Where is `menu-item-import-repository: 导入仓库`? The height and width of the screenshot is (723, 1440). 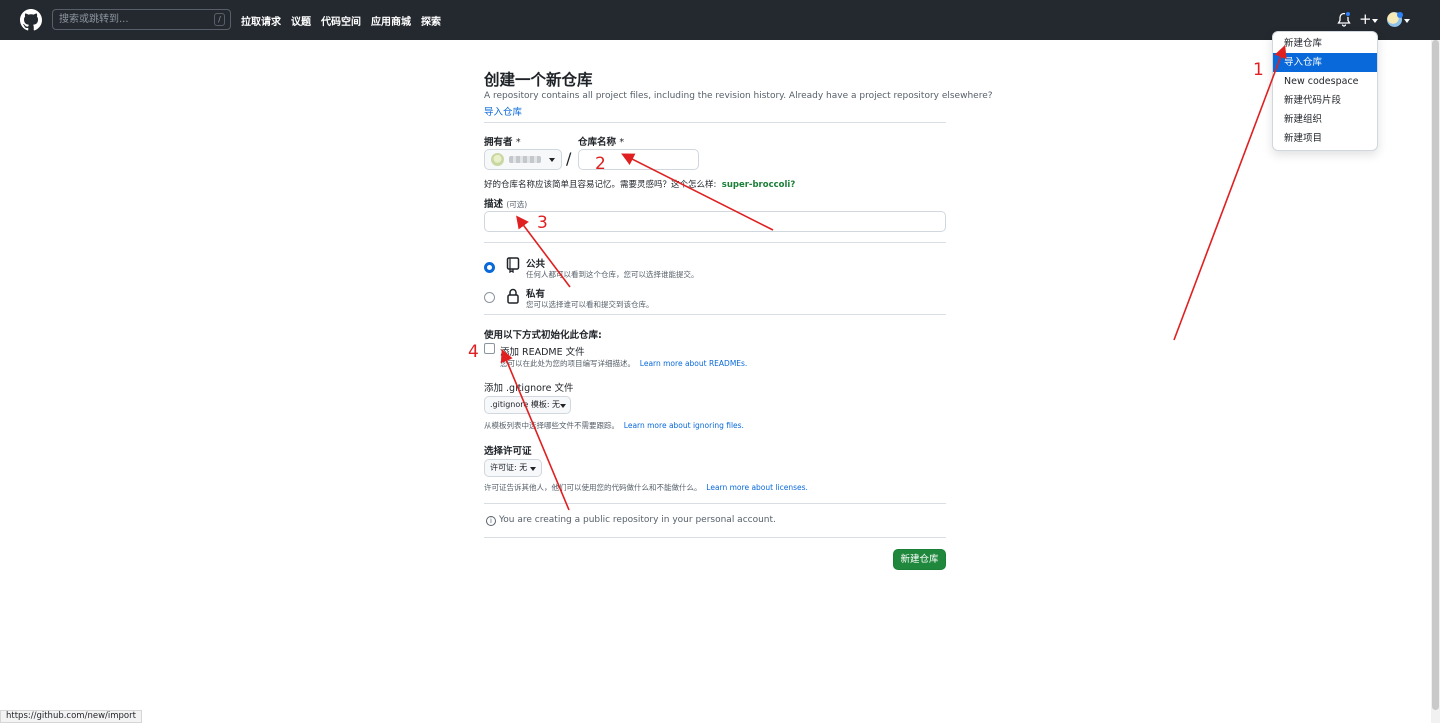
menu-item-import-repository: 导入仓库 is located at coordinates (1325, 62).